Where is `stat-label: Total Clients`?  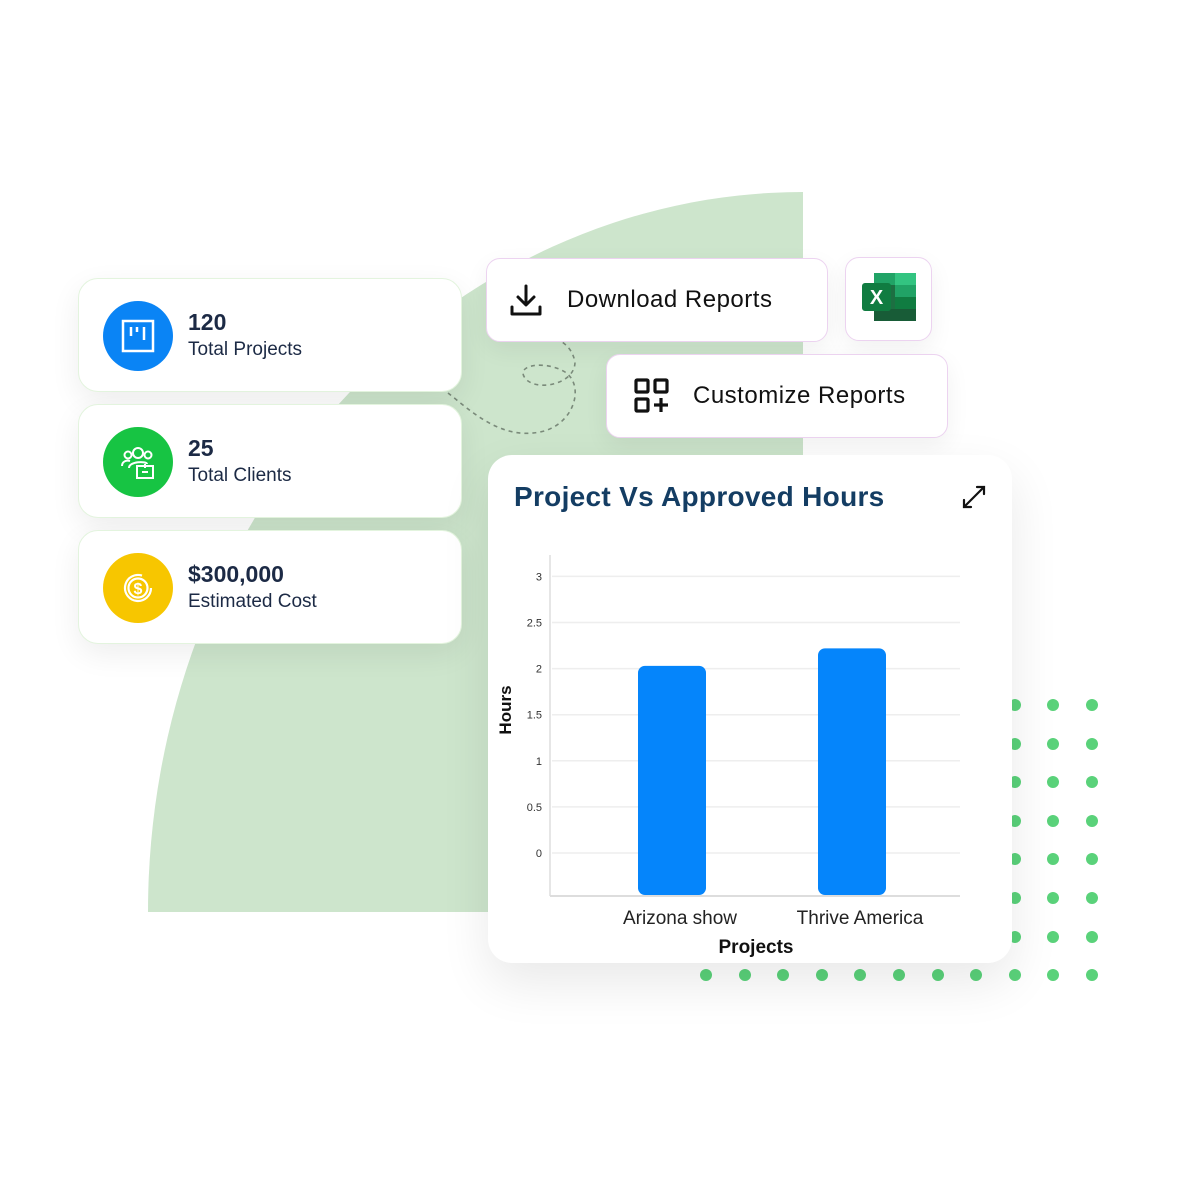
stat-label: Total Clients is located at coordinates (240, 475).